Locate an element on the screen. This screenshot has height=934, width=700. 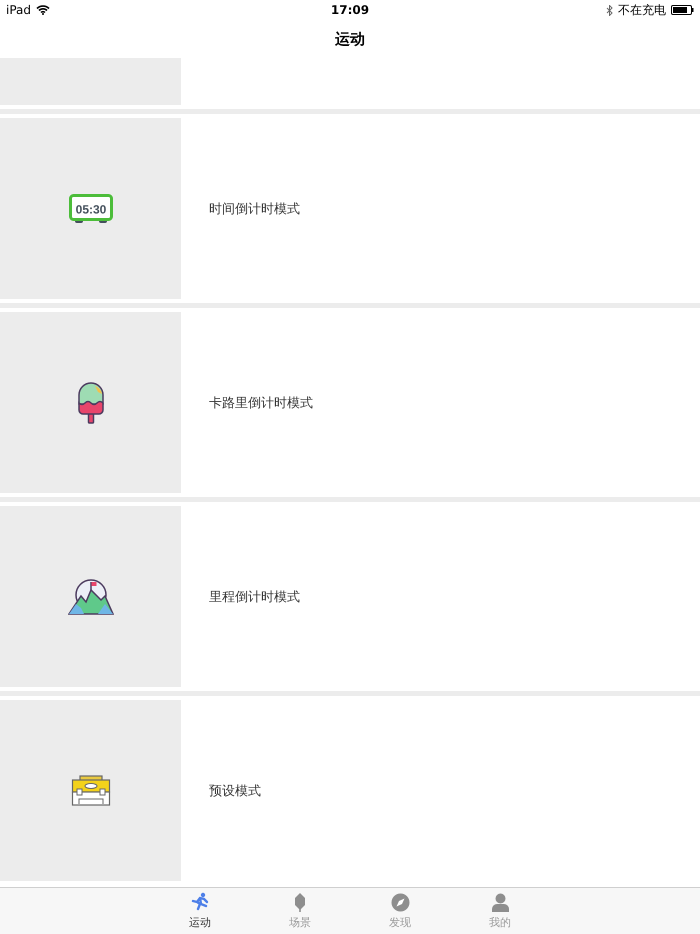
person-icon is located at coordinates (500, 902).